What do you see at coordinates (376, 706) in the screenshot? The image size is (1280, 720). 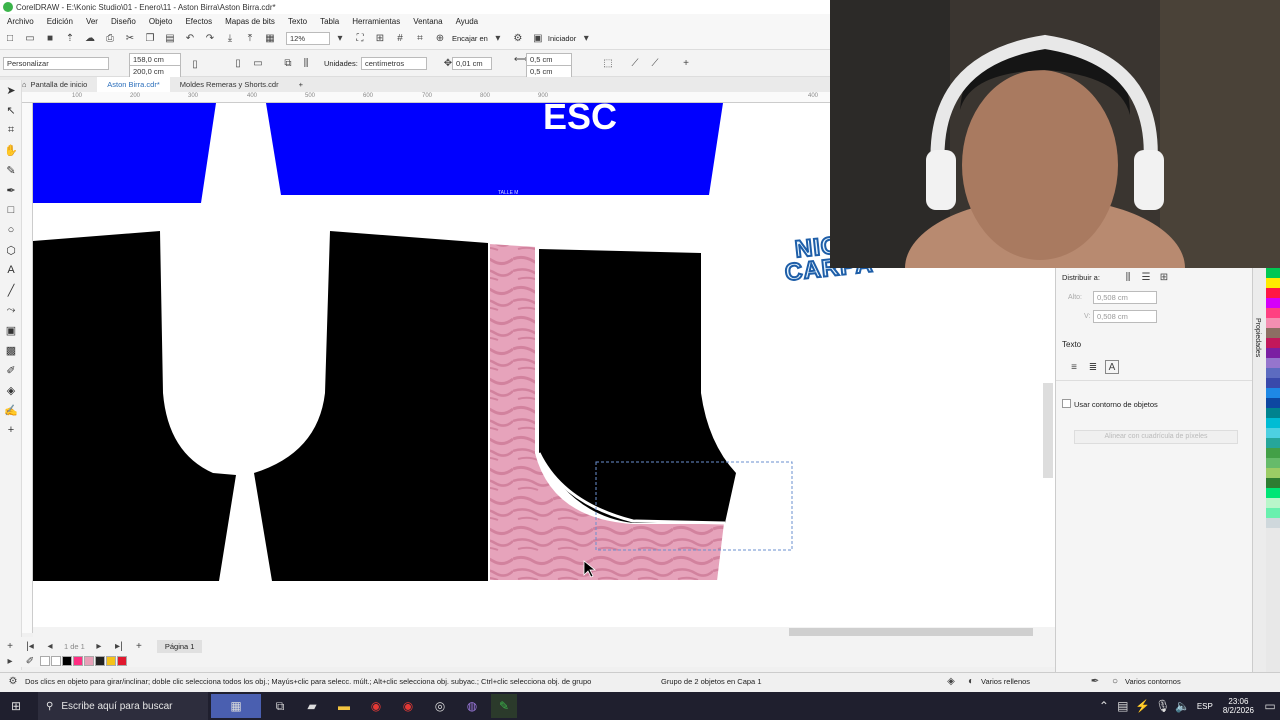 I see `chrome-icon: ◉` at bounding box center [376, 706].